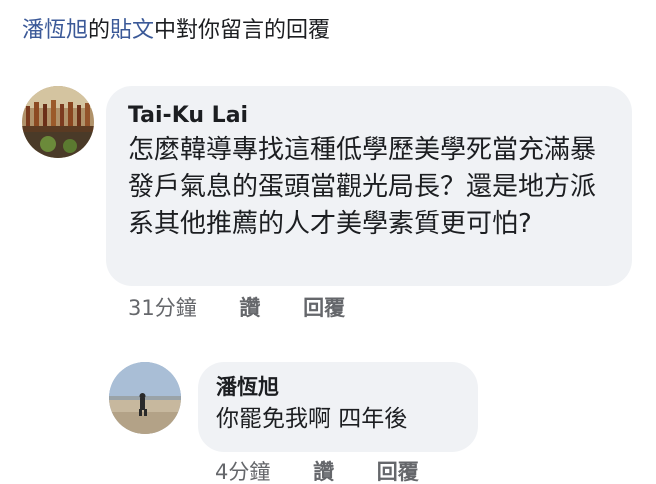 The height and width of the screenshot is (484, 656). I want to click on reply-bubble: 潘恆旭 你罷免我啊 四年後, so click(338, 407).